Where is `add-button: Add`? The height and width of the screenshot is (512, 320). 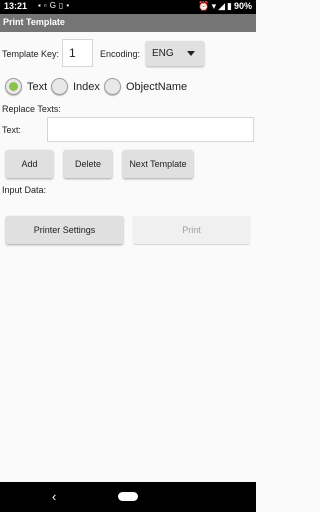 add-button: Add is located at coordinates (29, 164).